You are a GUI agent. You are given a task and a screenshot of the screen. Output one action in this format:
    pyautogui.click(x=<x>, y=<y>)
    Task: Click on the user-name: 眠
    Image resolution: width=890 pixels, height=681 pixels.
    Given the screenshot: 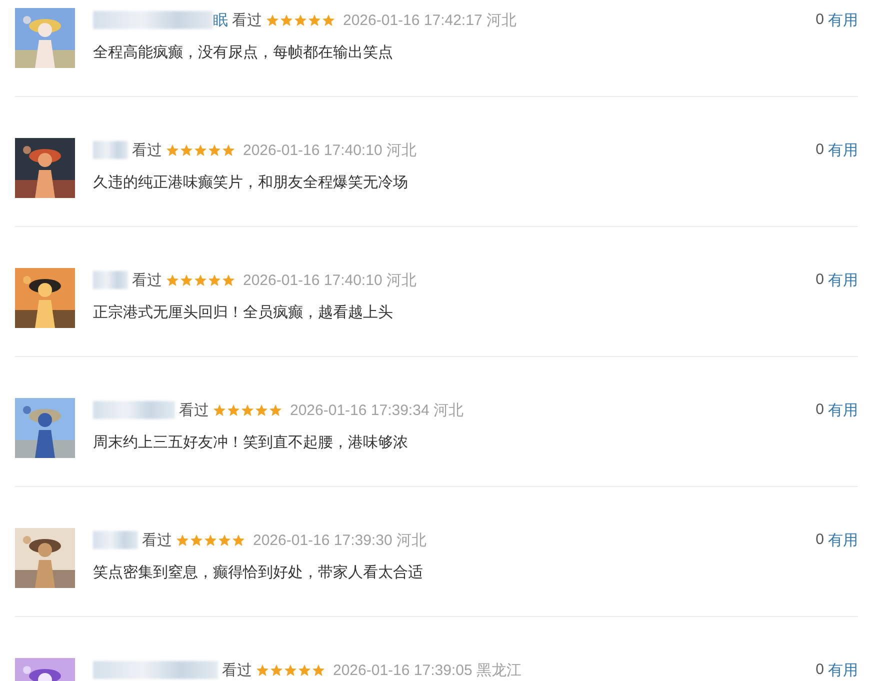 What is the action you would take?
    pyautogui.click(x=220, y=20)
    